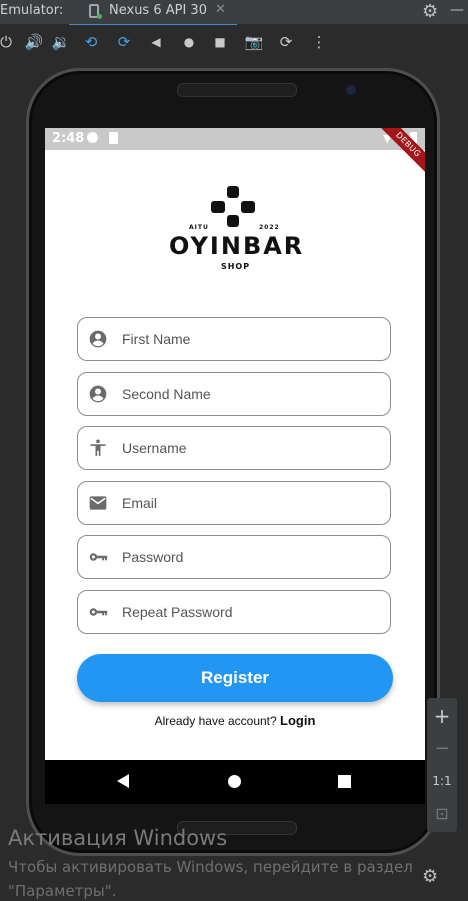 The width and height of the screenshot is (468, 901). I want to click on zoom-in-icon: +, so click(442, 716).